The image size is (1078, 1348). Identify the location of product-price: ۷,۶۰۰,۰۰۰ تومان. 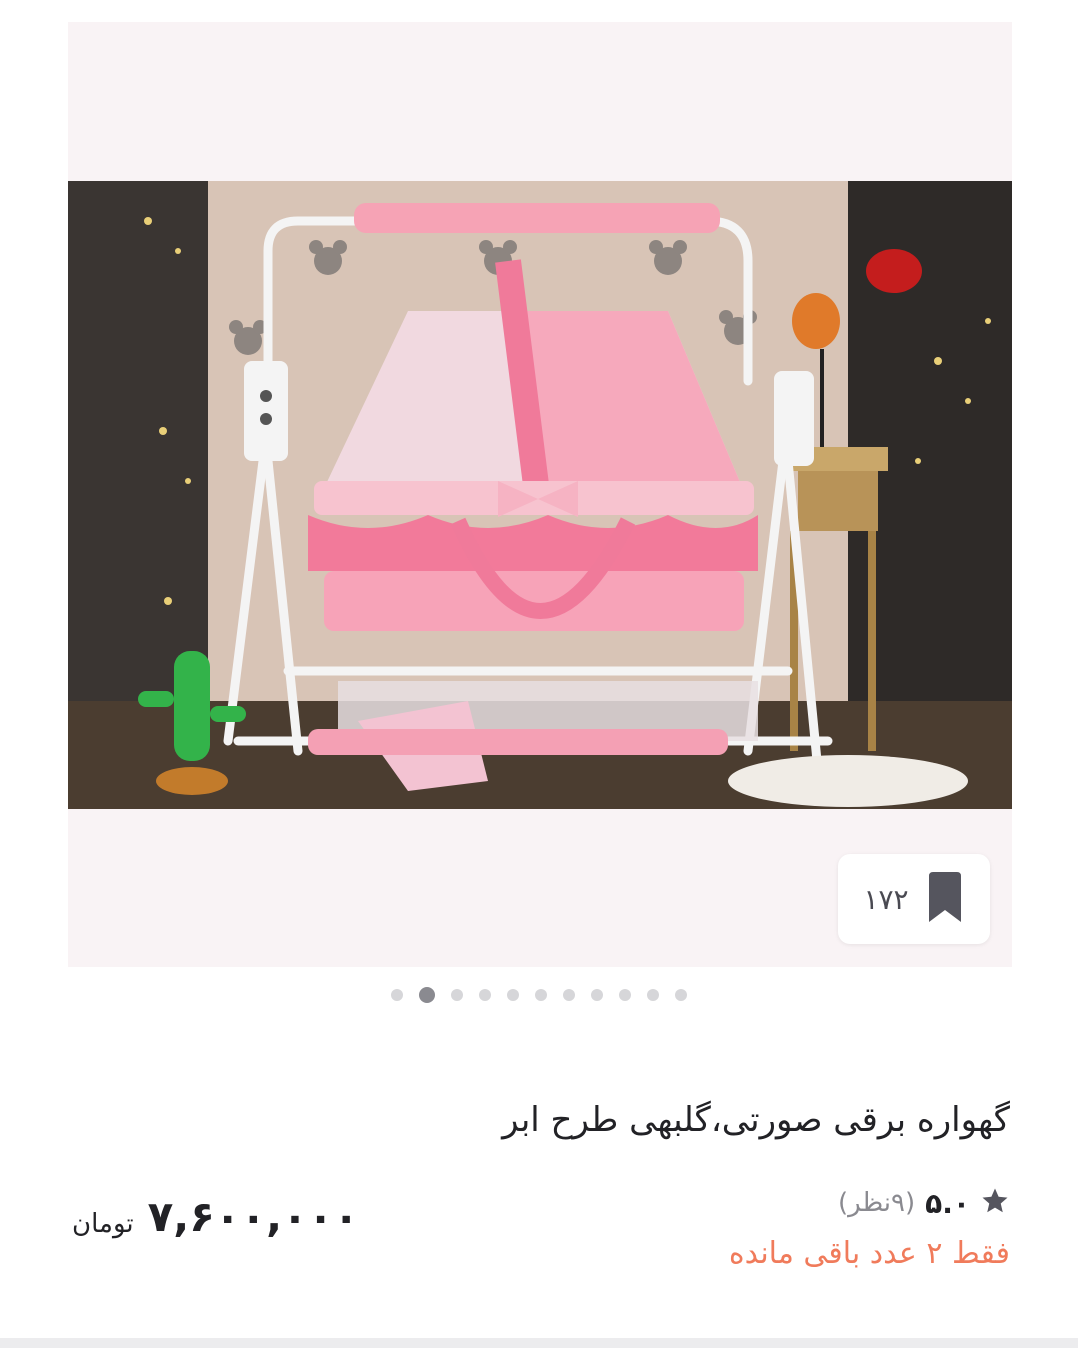
(215, 1216).